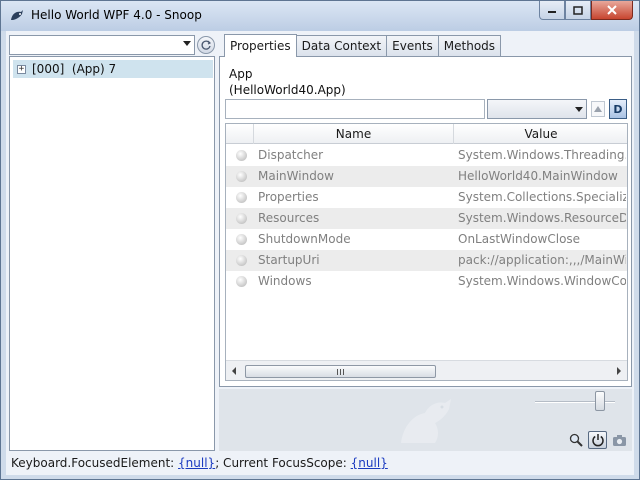  I want to click on magnifier-icon, so click(576, 440).